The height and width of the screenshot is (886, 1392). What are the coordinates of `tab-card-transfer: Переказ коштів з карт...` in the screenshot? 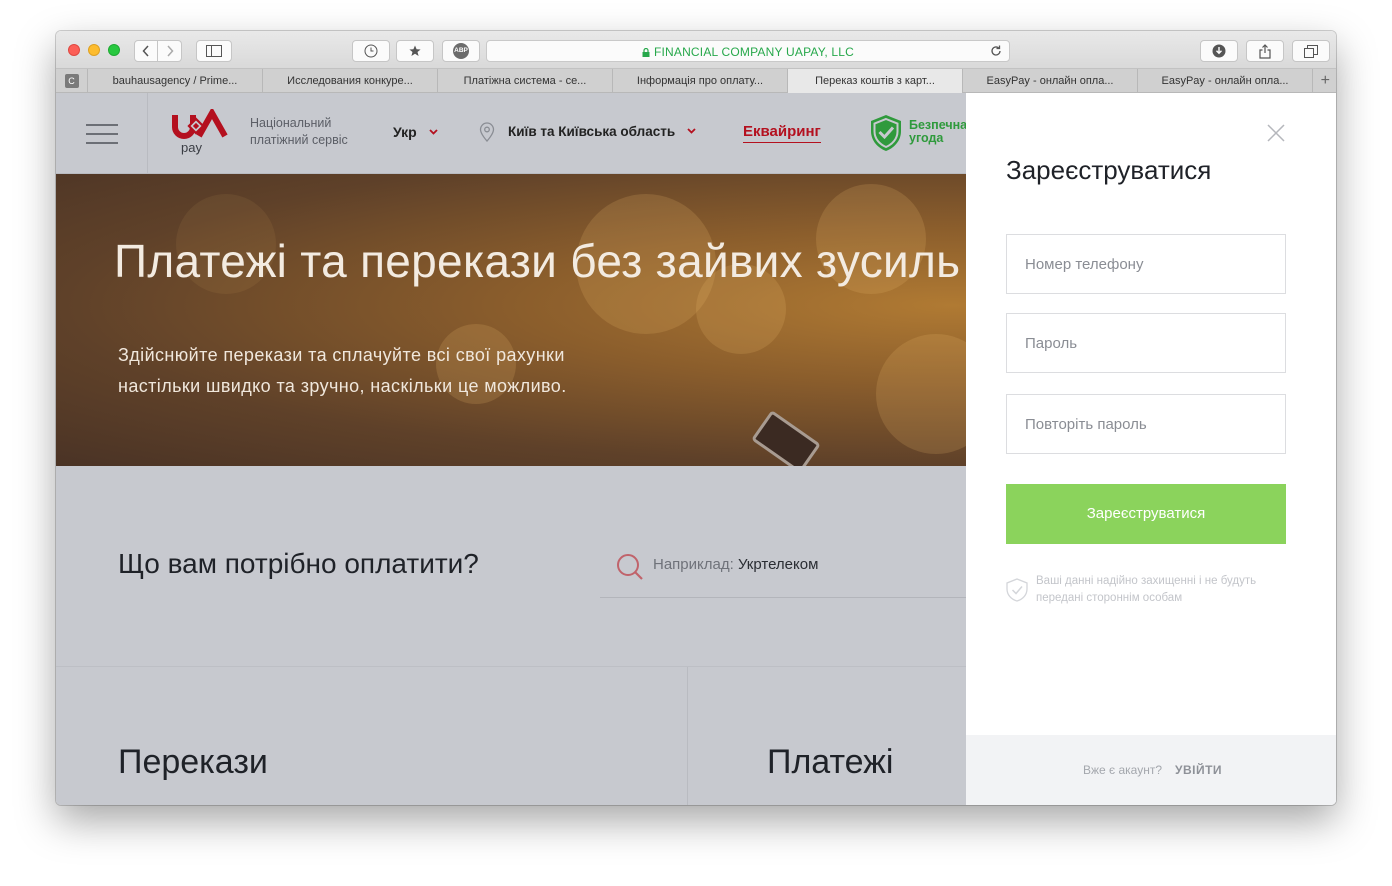 It's located at (875, 81).